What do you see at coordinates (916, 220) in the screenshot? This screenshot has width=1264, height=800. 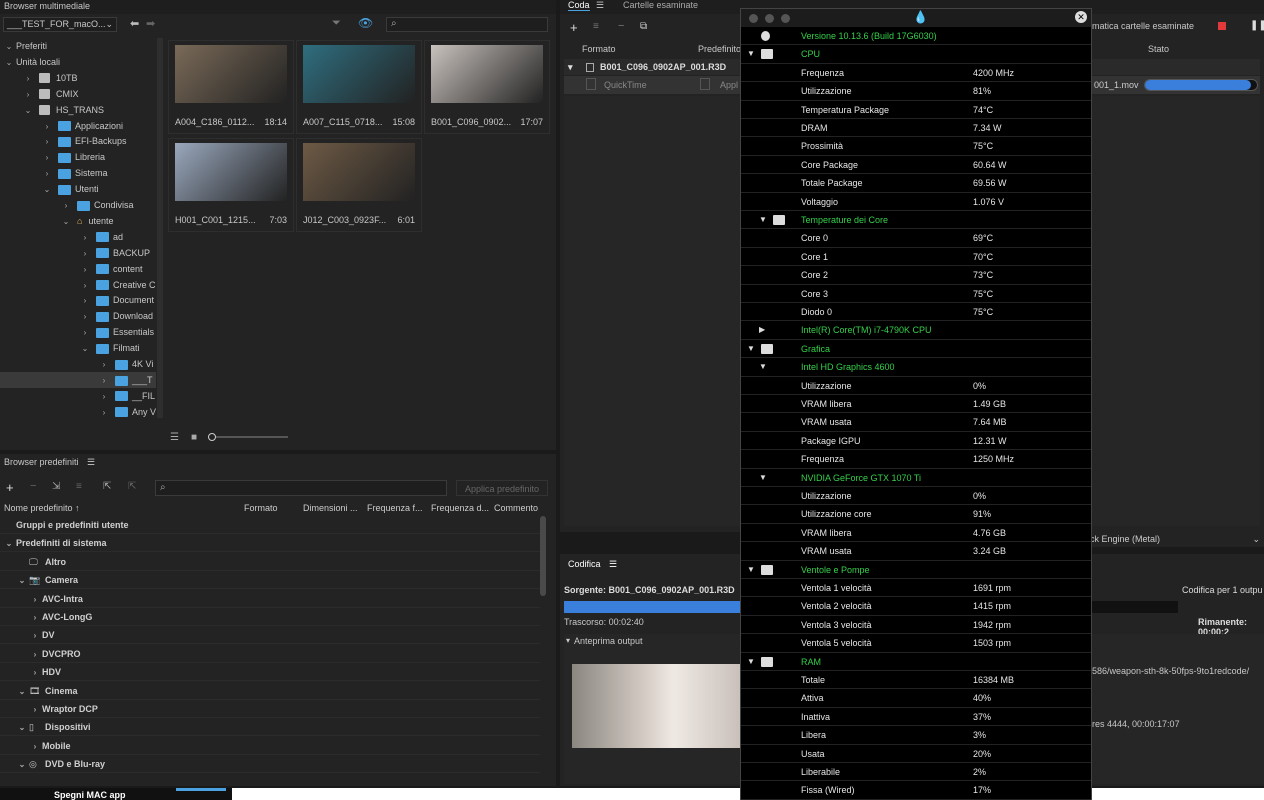 I see `monitor-section: ▼ Temperature dei Core` at bounding box center [916, 220].